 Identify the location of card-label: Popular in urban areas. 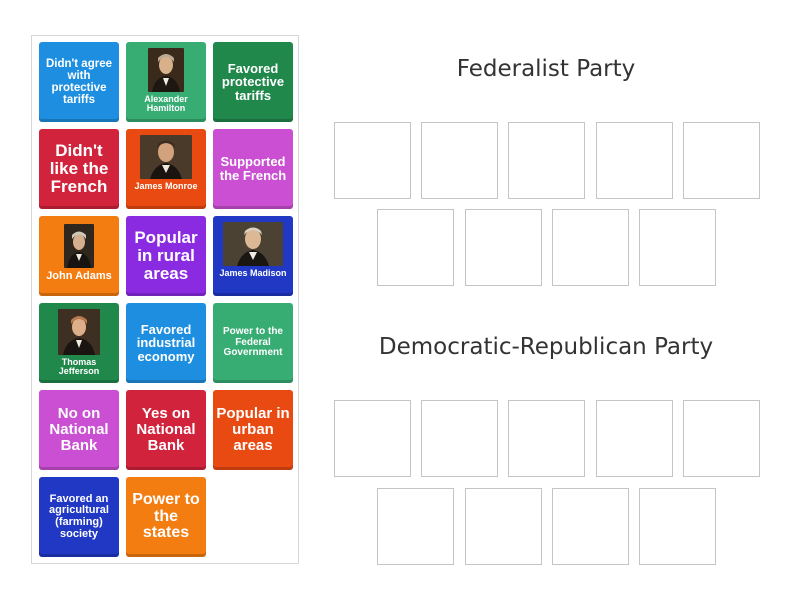
(253, 429).